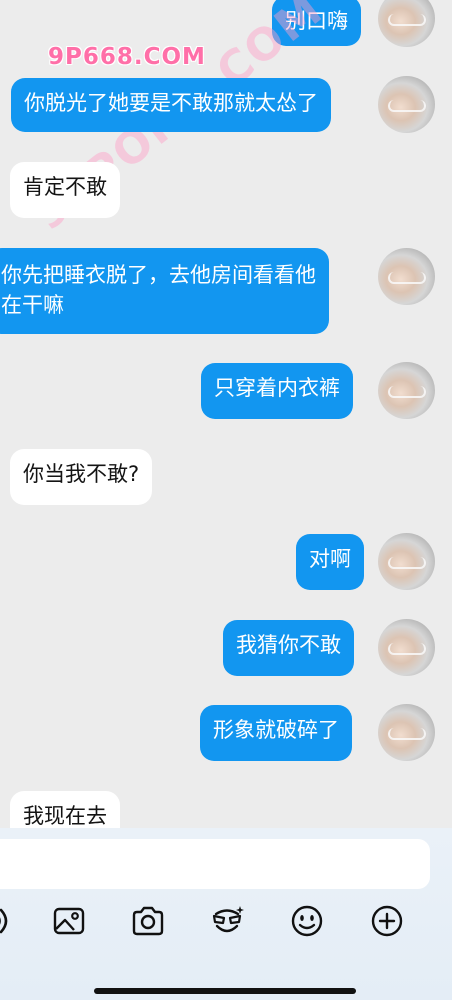 This screenshot has height=1000, width=452. Describe the element at coordinates (65, 816) in the screenshot. I see `message-text: 我现在去` at that location.